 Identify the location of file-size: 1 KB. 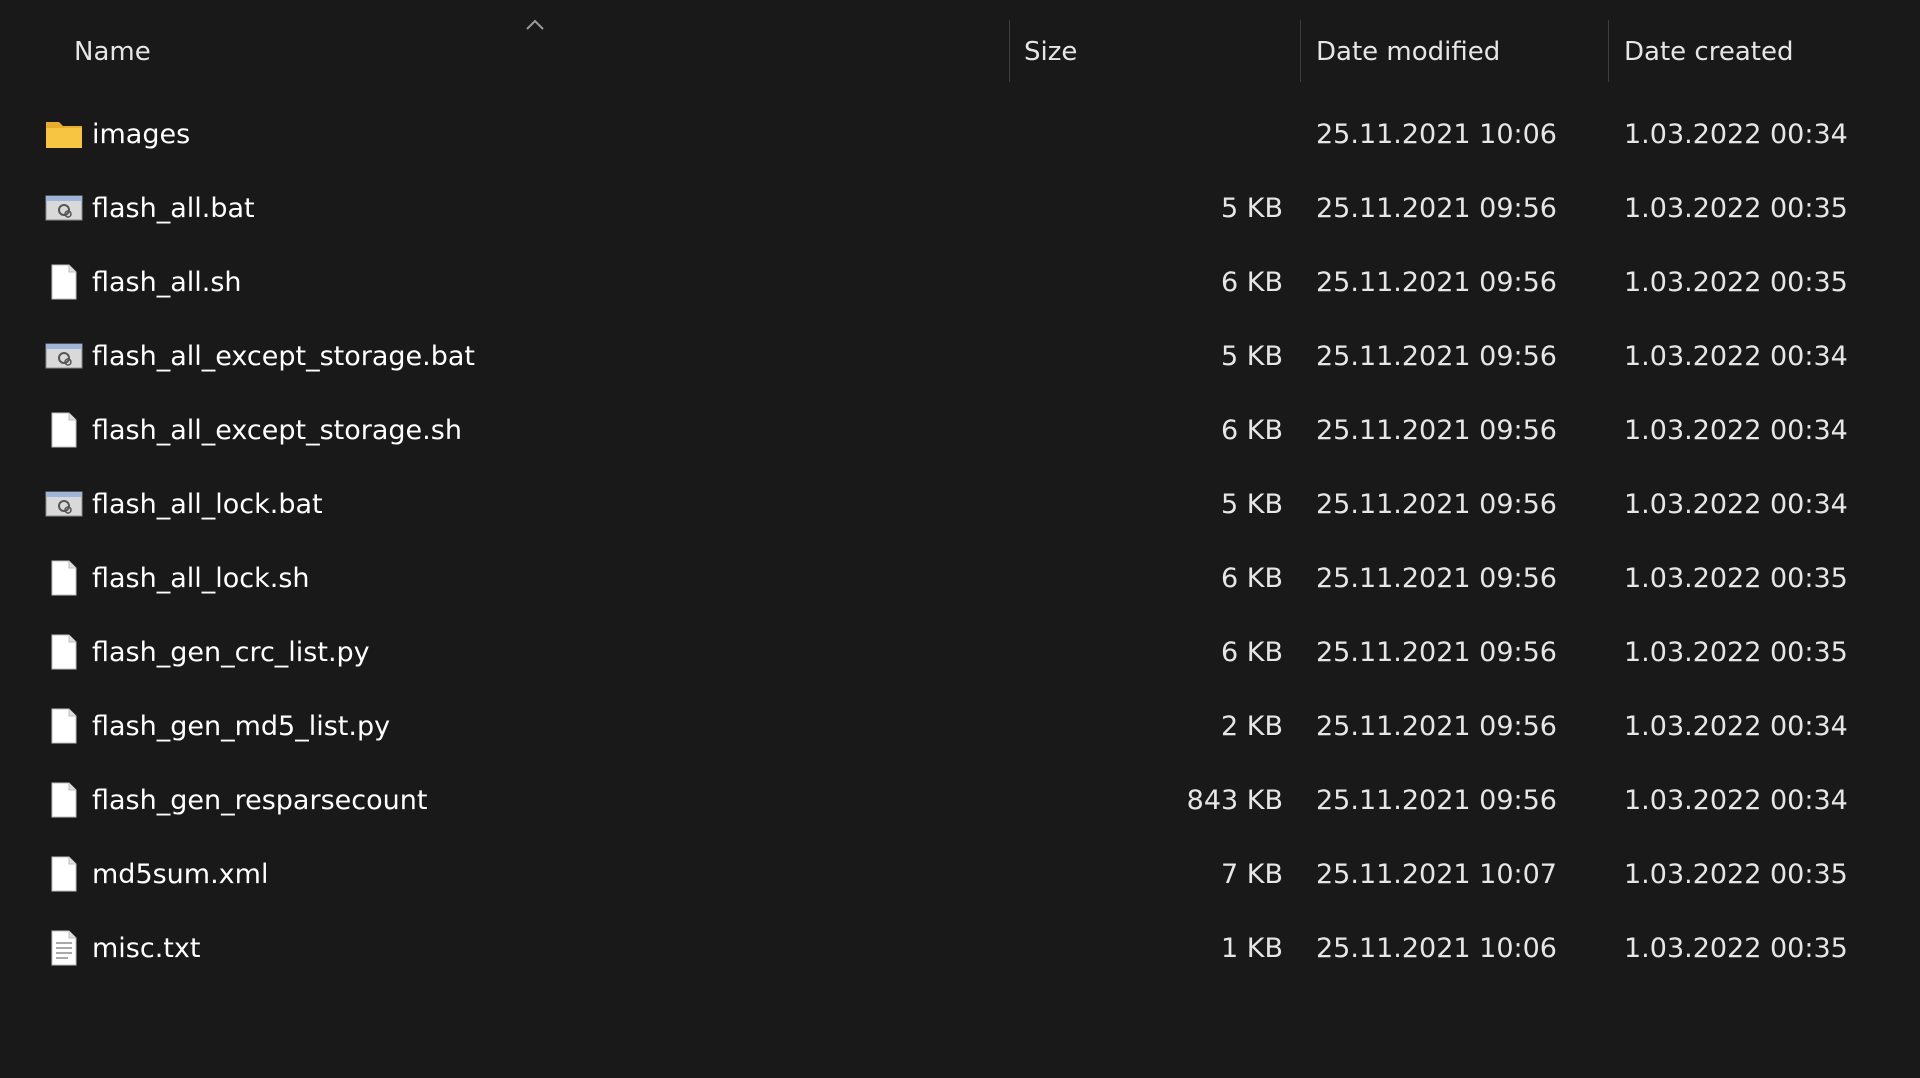
(1252, 948).